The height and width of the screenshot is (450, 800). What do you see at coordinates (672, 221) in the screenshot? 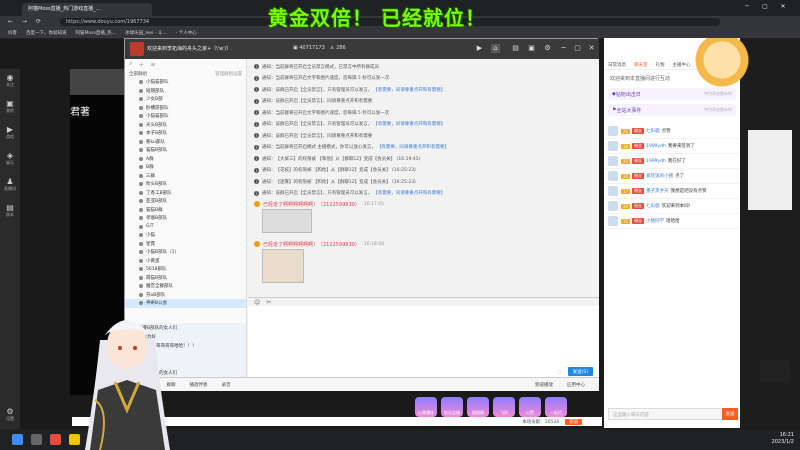
I see `danmu-item: 15 粉丝 小猪同学 哈哈哈` at bounding box center [672, 221].